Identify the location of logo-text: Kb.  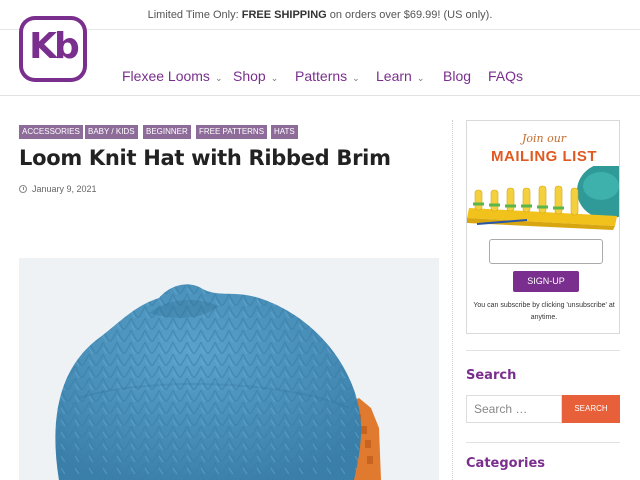
(54, 46).